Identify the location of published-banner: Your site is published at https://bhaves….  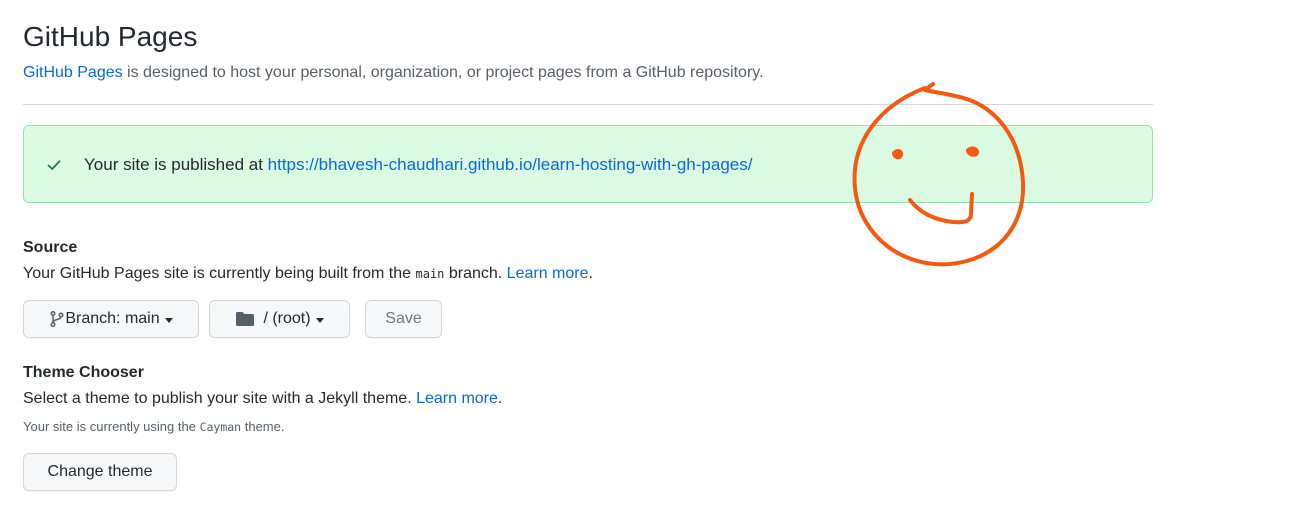
(588, 164).